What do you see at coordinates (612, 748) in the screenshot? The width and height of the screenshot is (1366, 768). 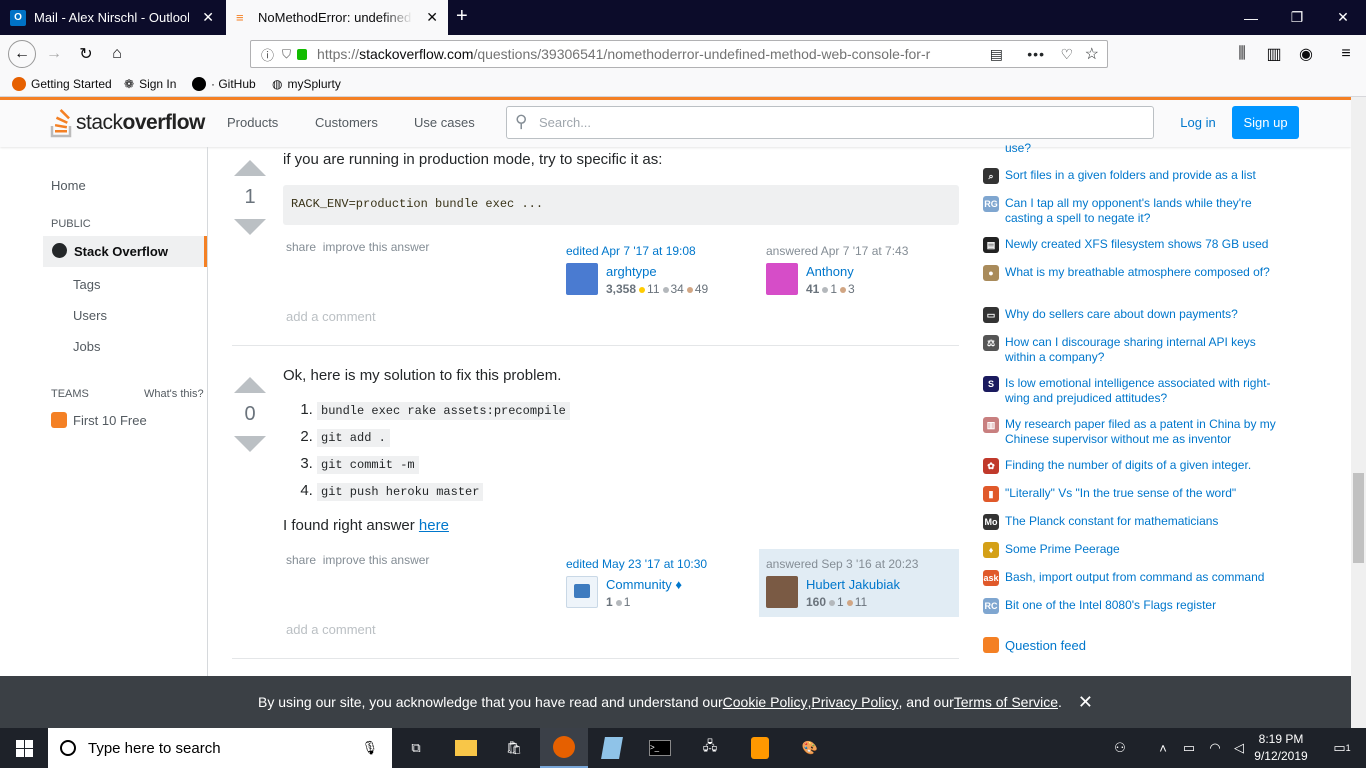 I see `notepad-icon` at bounding box center [612, 748].